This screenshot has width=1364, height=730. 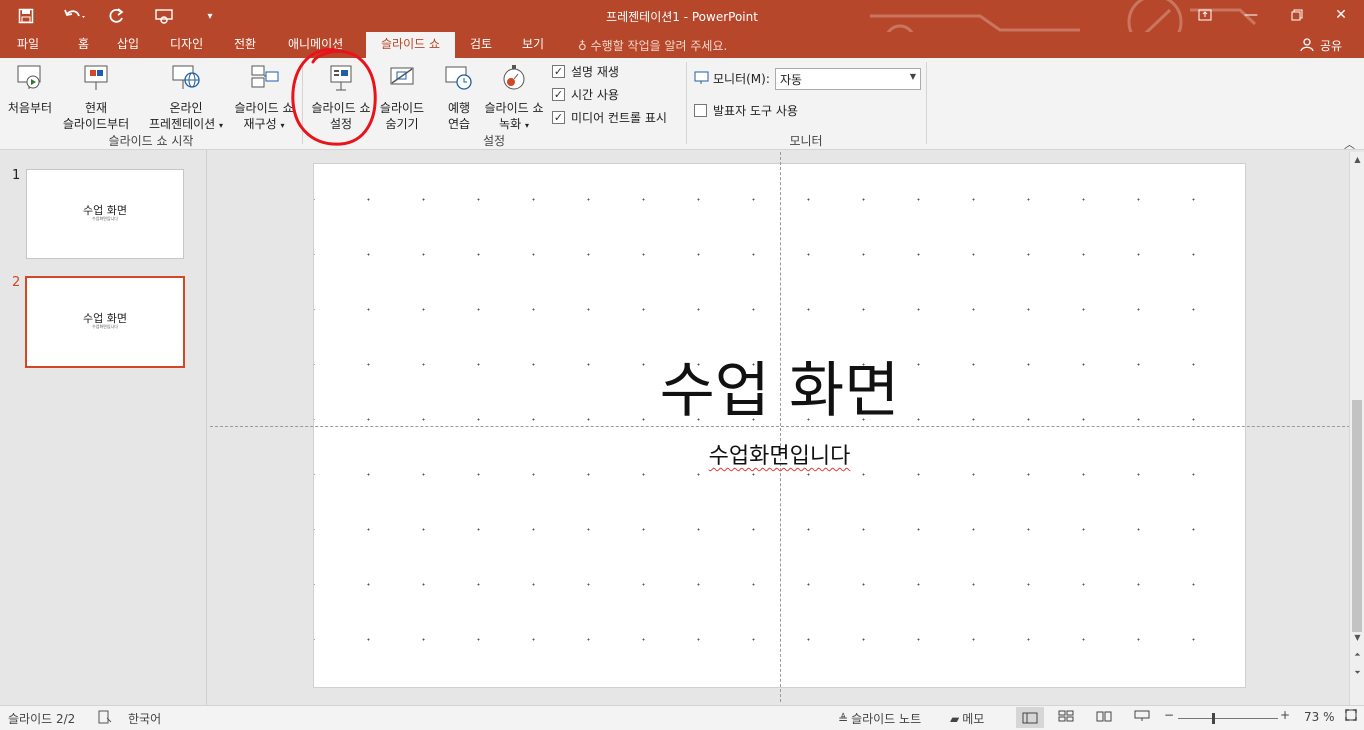 I want to click on slide-indicator: 슬라이드 2/2, so click(x=42, y=719).